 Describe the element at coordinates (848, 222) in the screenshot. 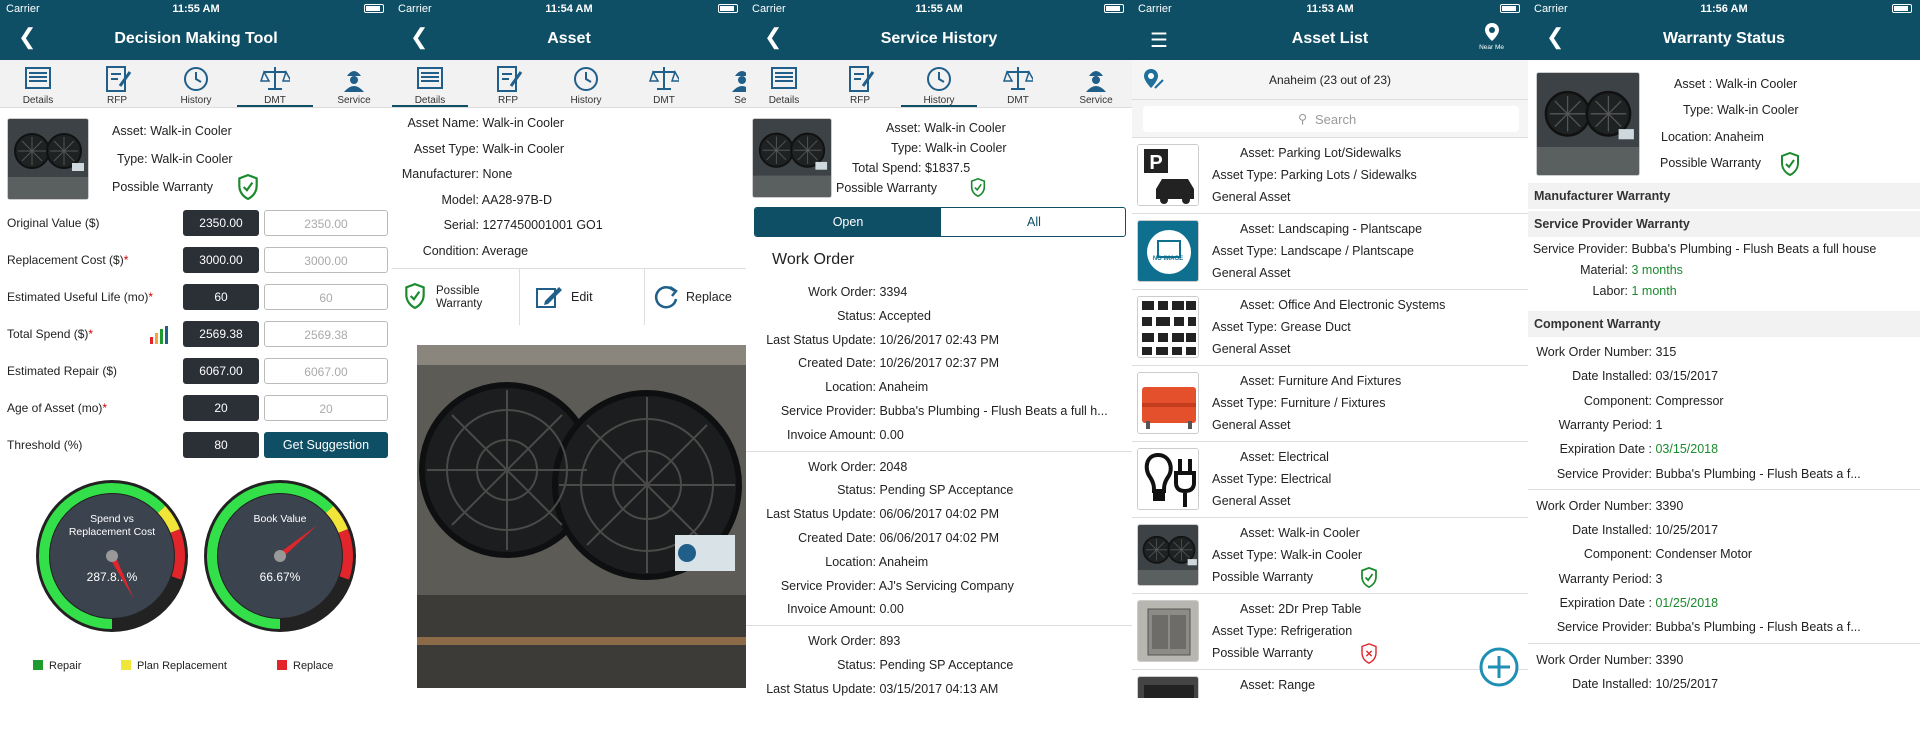

I see `segment-open: Open` at that location.